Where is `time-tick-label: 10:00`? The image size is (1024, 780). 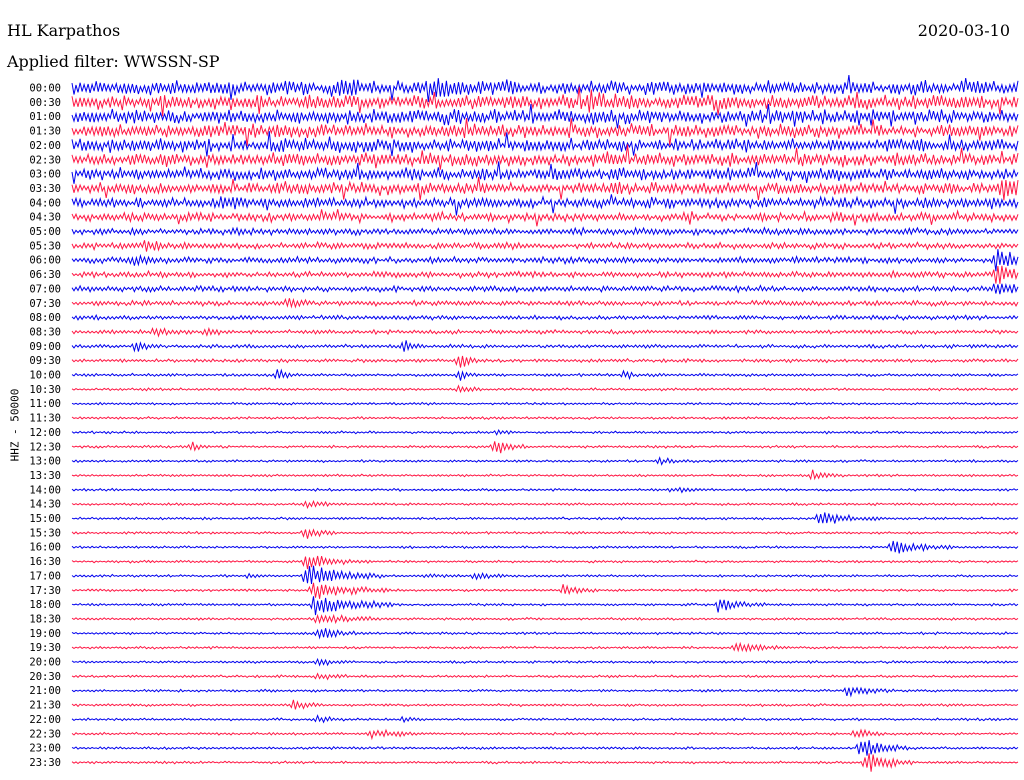
time-tick-label: 10:00 is located at coordinates (45, 376).